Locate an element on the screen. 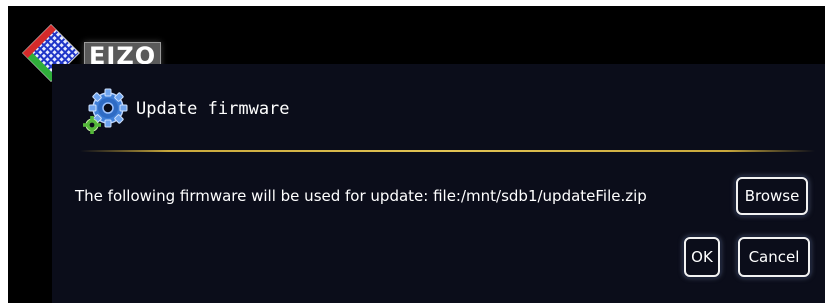 This screenshot has width=825, height=303. divider is located at coordinates (447, 151).